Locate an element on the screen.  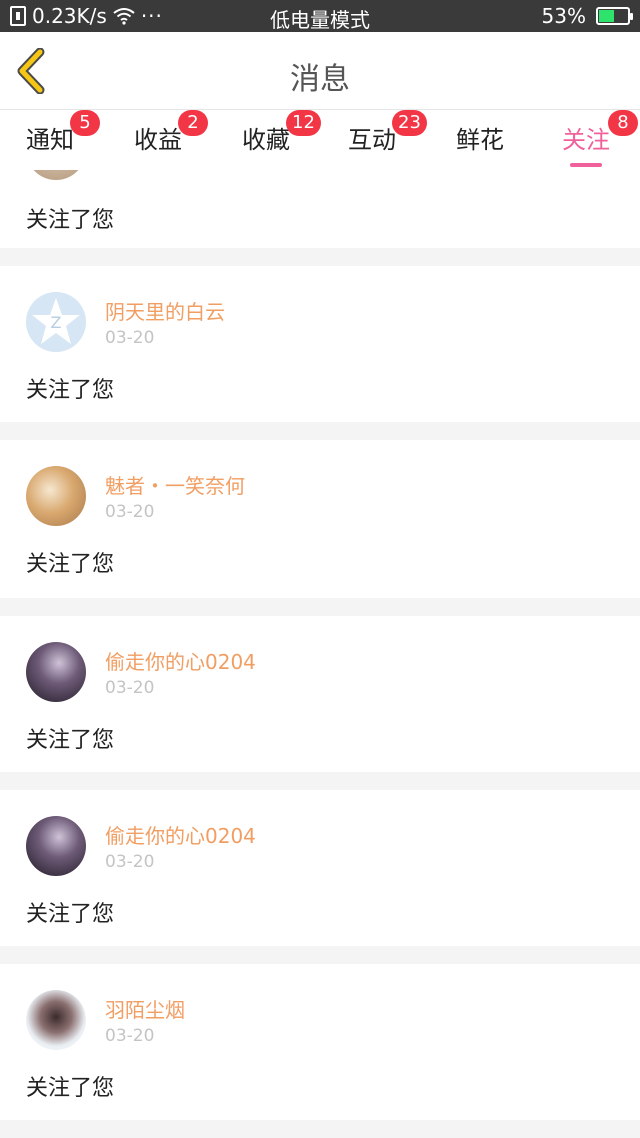
status-bar: 0.23K/s ··· 低电量模式 53% is located at coordinates (320, 16).